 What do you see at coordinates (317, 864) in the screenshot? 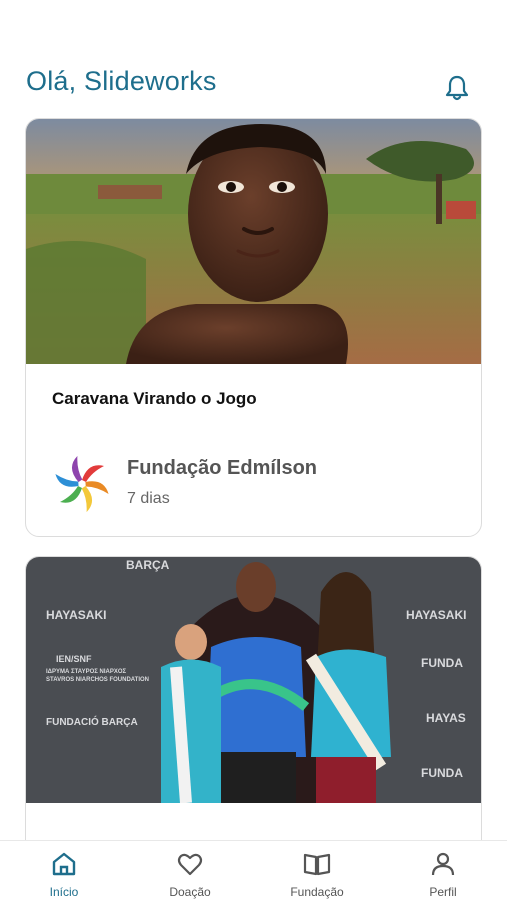
I see `book-icon` at bounding box center [317, 864].